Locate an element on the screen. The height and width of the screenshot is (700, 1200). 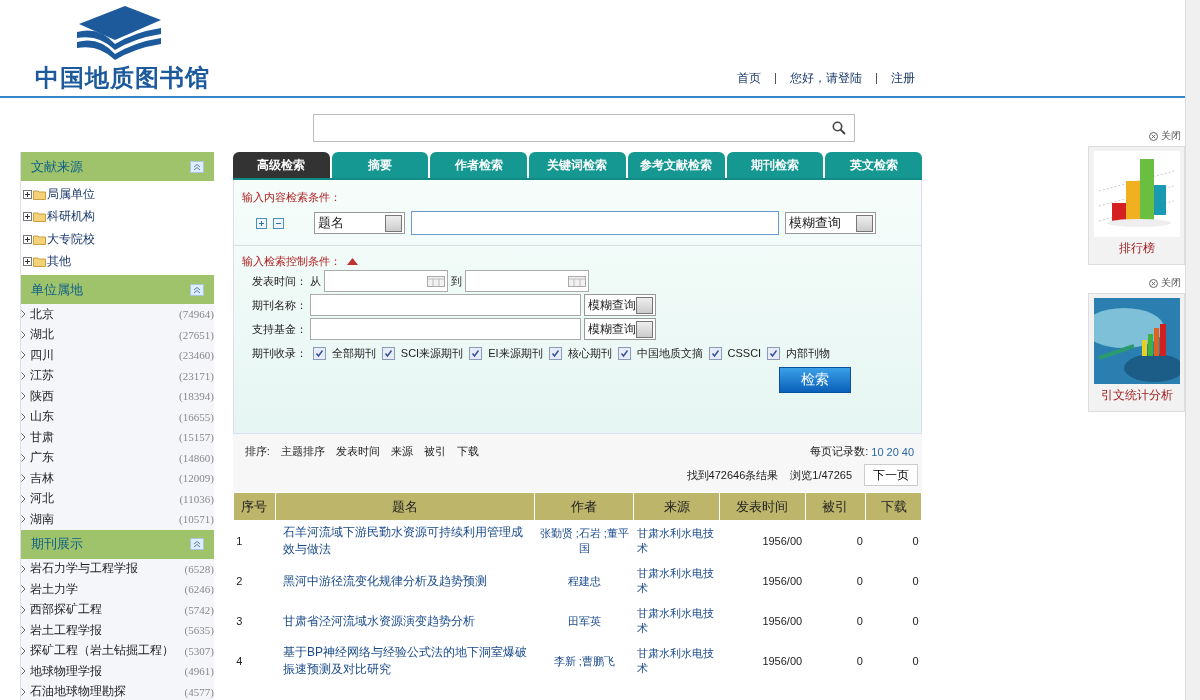
next-page-button: 下一页 is located at coordinates (891, 475).